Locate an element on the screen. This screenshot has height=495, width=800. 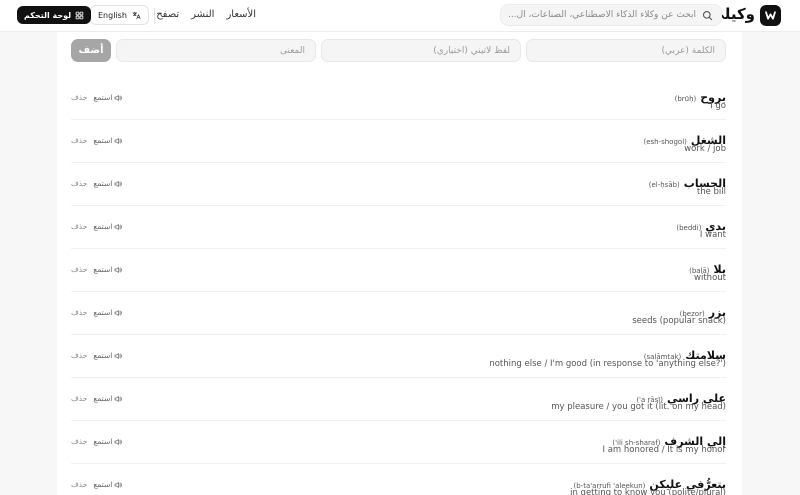
add-word-form: أضف is located at coordinates (398, 51).